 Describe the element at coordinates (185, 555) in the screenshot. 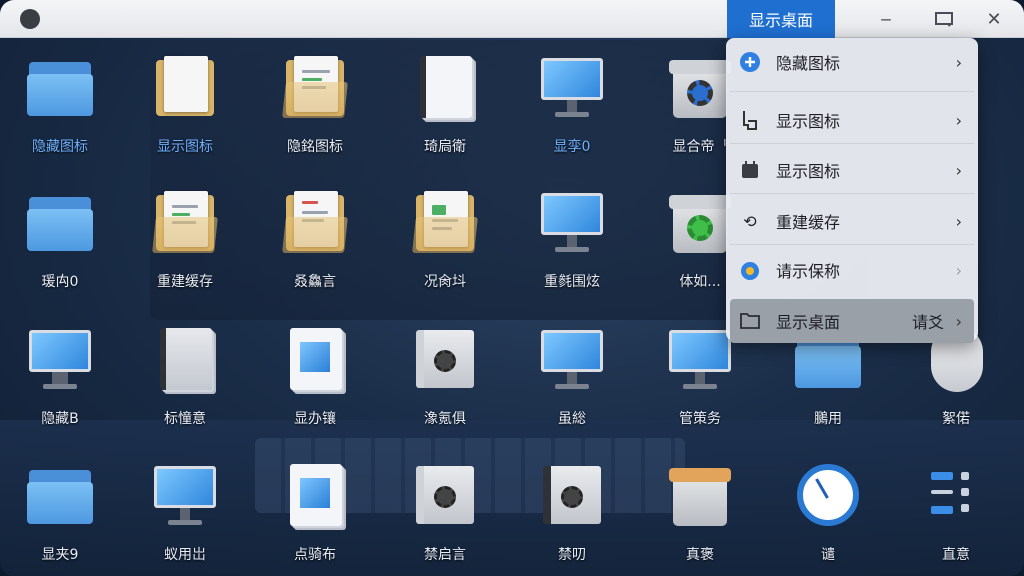

I see `item-label: 蚁用岀` at that location.